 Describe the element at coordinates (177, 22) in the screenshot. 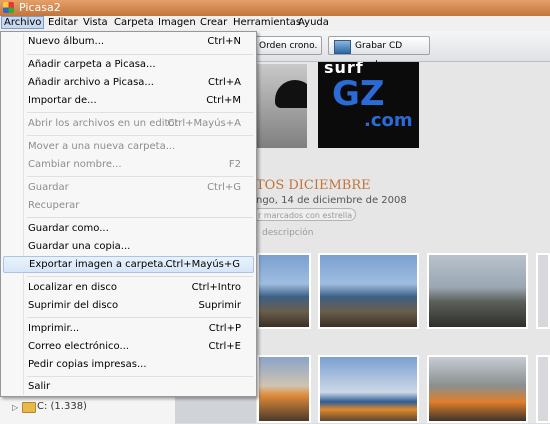

I see `menu-imagen: Imagen` at that location.